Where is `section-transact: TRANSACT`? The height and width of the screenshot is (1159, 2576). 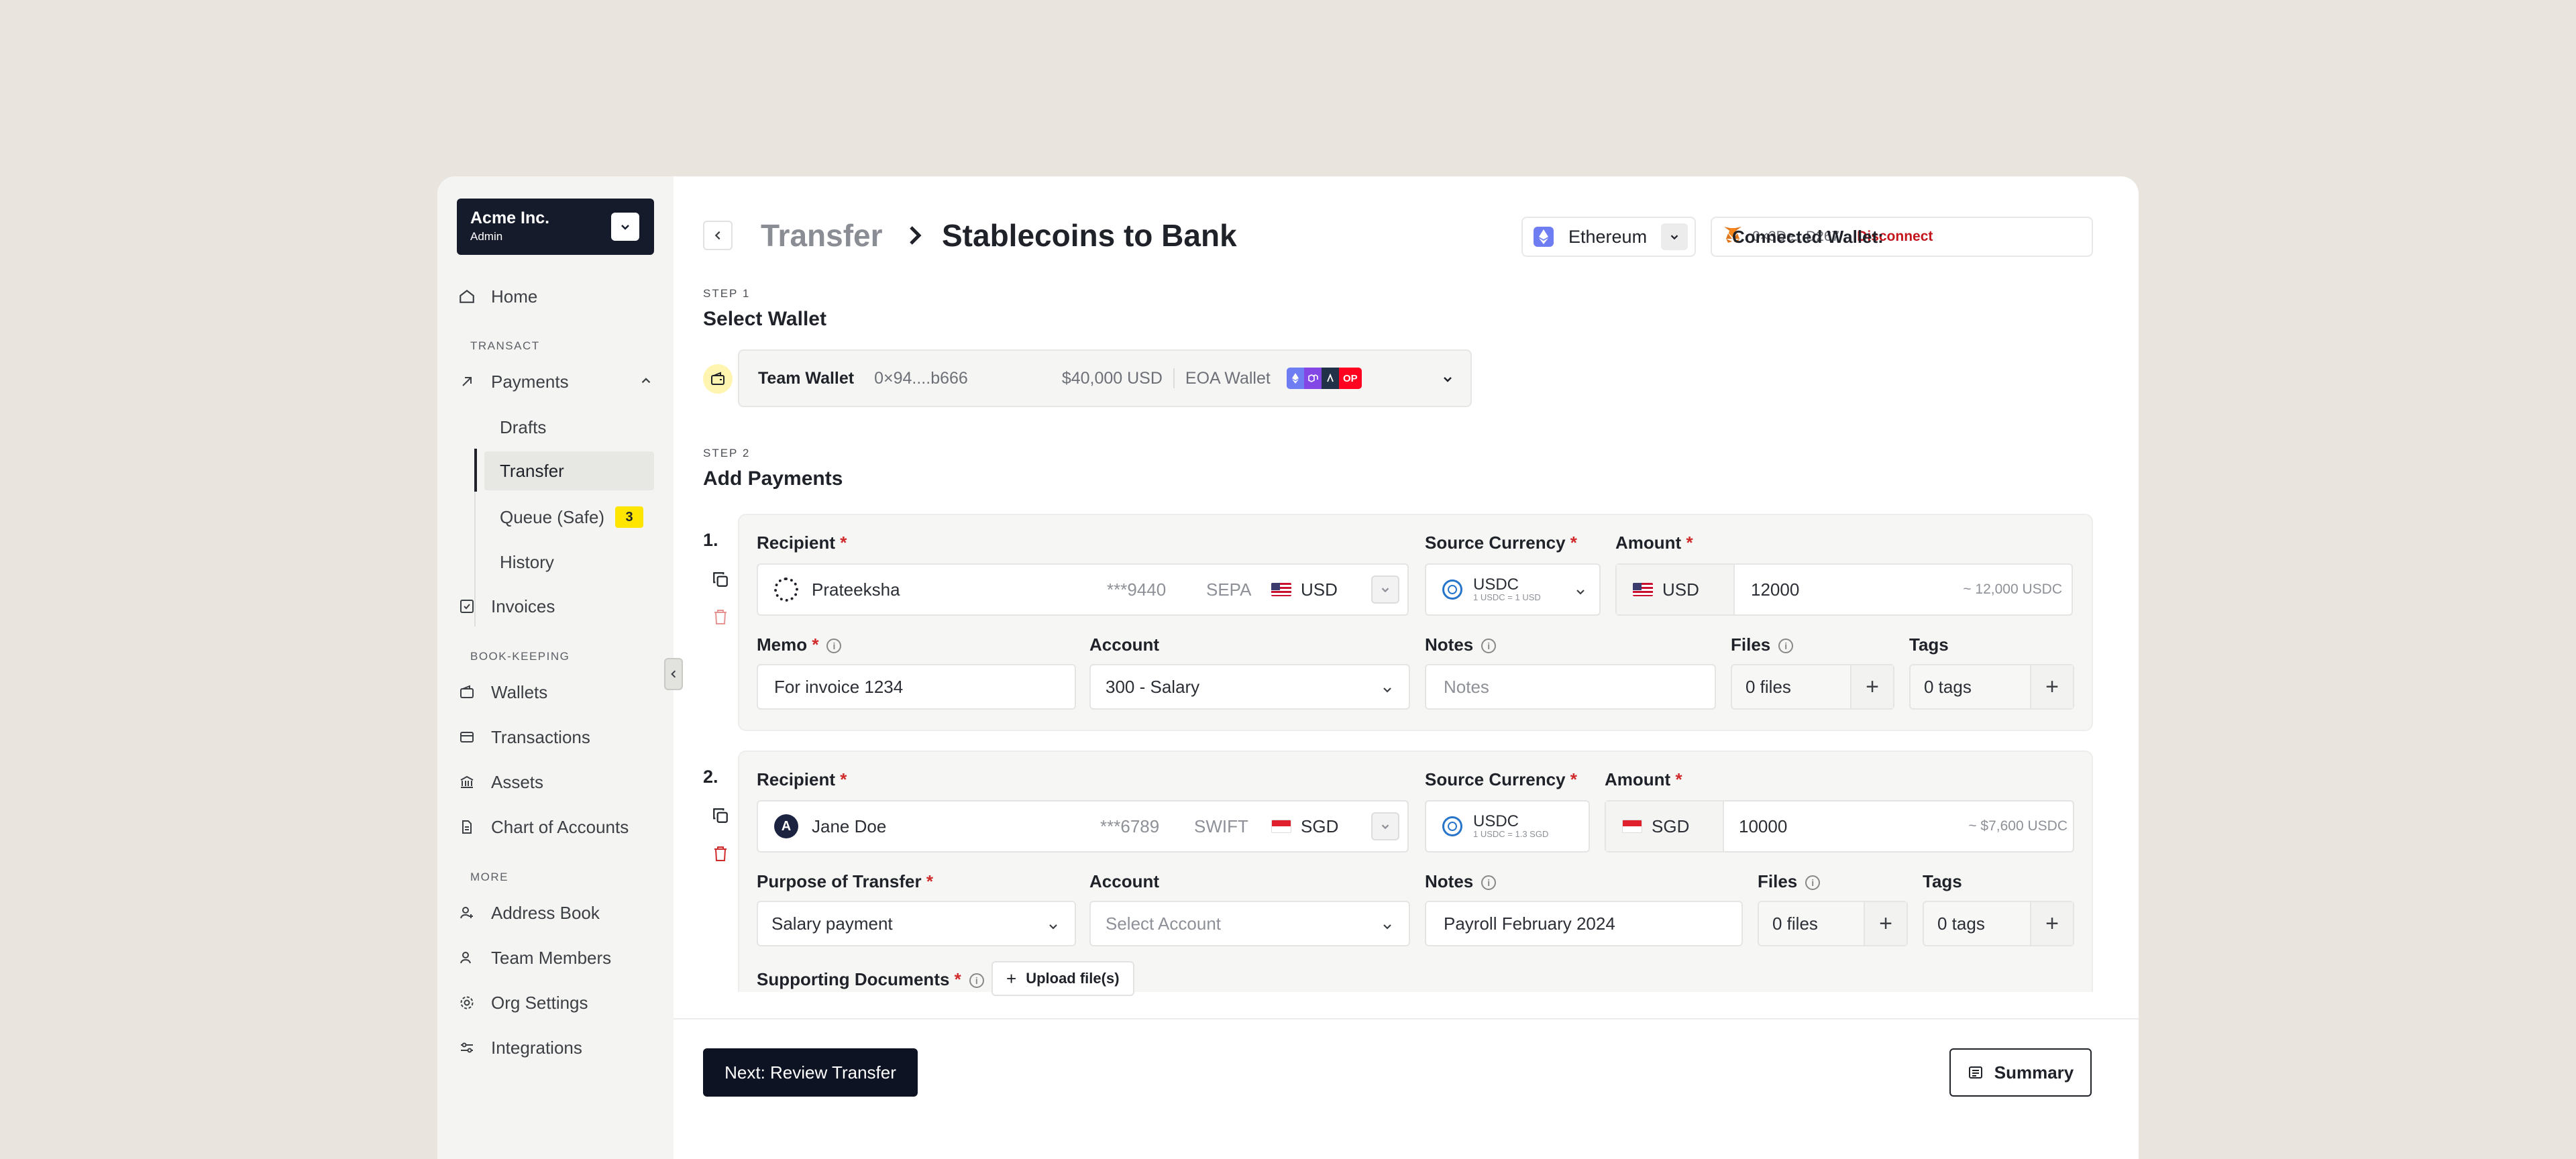
section-transact: TRANSACT is located at coordinates (505, 345).